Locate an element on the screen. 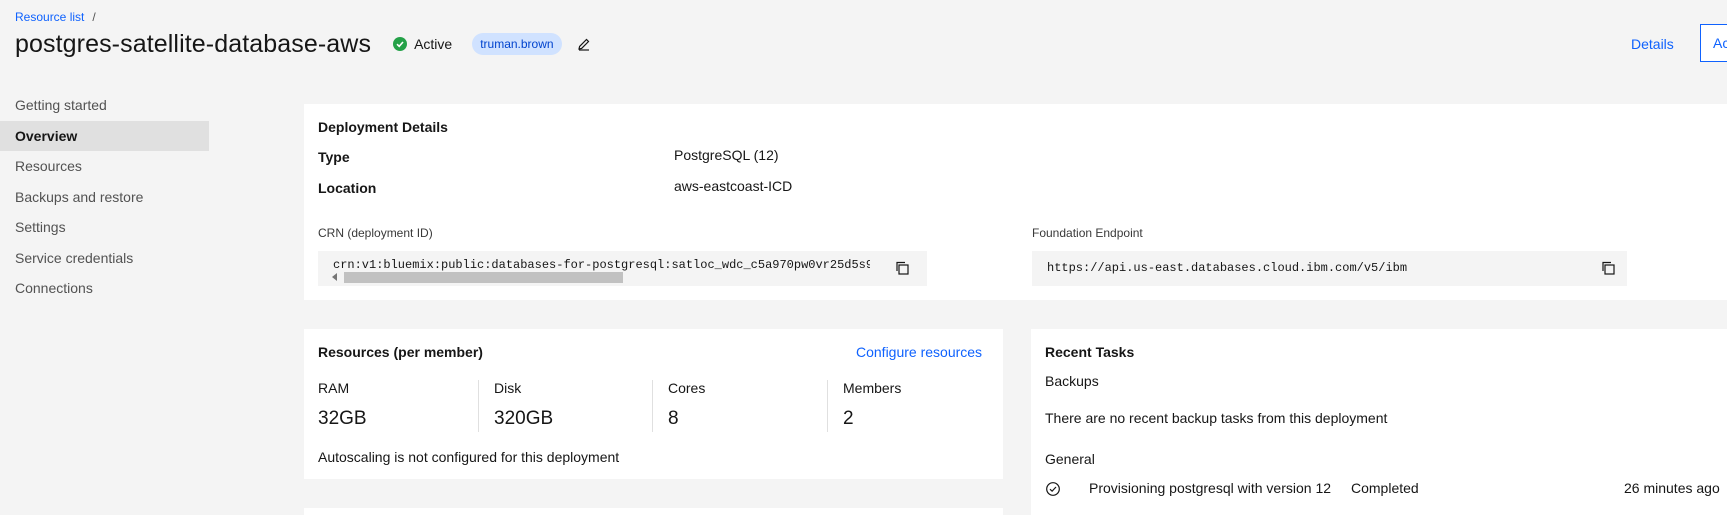 Image resolution: width=1727 pixels, height=515 pixels. resource-cores: Cores 8 is located at coordinates (739, 406).